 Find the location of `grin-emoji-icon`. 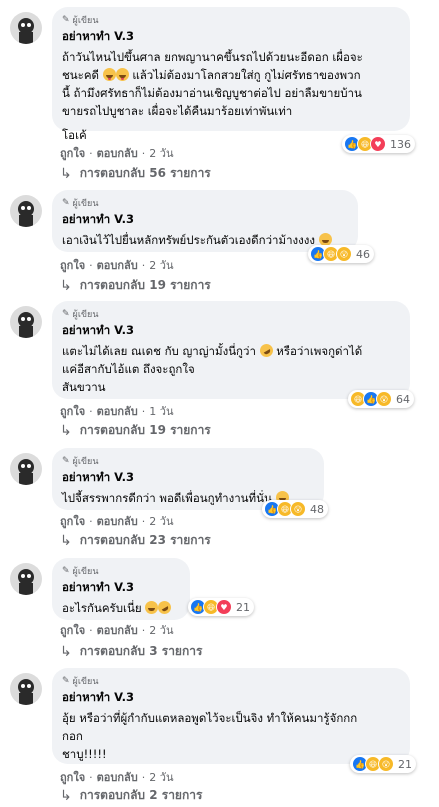

grin-emoji-icon is located at coordinates (152, 607).